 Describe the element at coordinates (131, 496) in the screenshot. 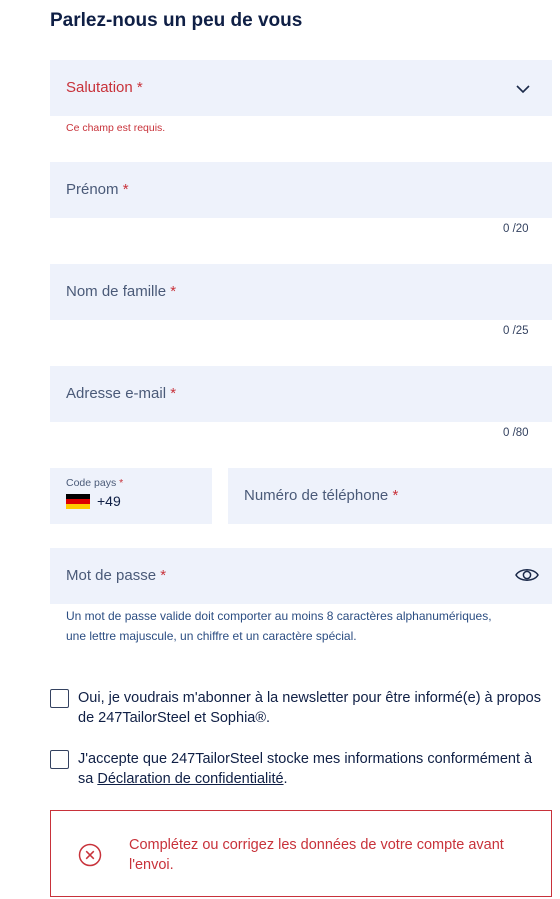

I see `country-code-select: Code pays * +49` at that location.